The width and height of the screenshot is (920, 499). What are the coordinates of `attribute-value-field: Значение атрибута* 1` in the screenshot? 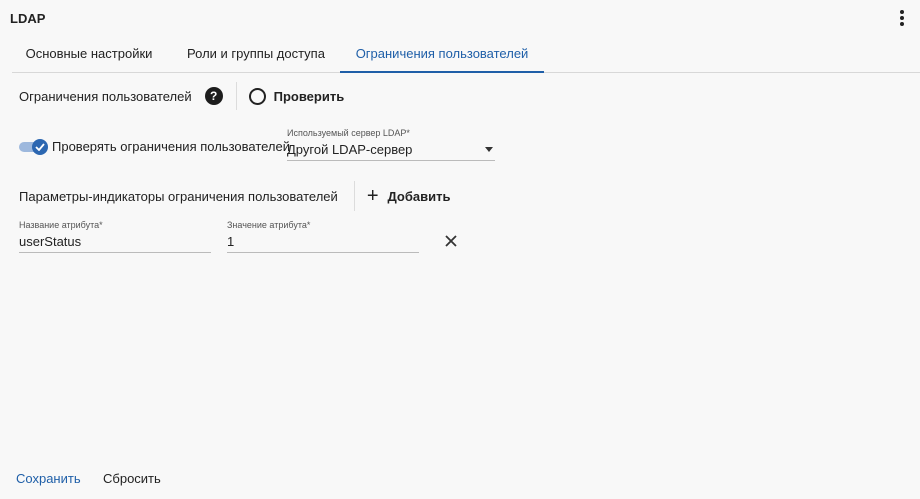 It's located at (323, 236).